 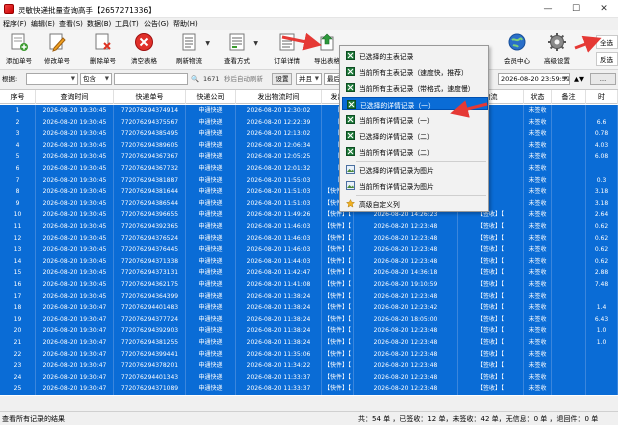 What do you see at coordinates (192, 49) in the screenshot?
I see `refresh-logistics-button: 刷新物流 ▼` at bounding box center [192, 49].